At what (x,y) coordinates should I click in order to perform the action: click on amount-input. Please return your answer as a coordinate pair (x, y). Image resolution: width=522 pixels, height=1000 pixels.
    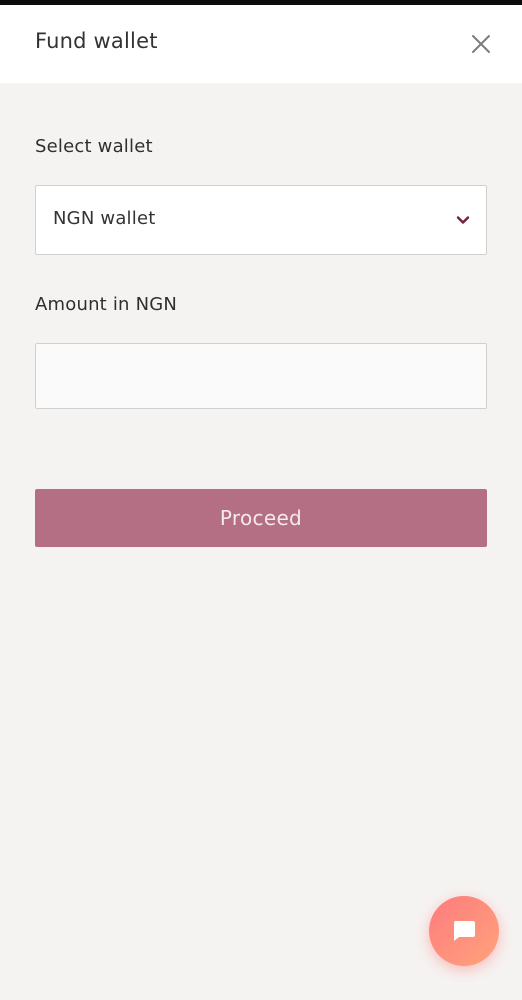
    Looking at the image, I should click on (261, 376).